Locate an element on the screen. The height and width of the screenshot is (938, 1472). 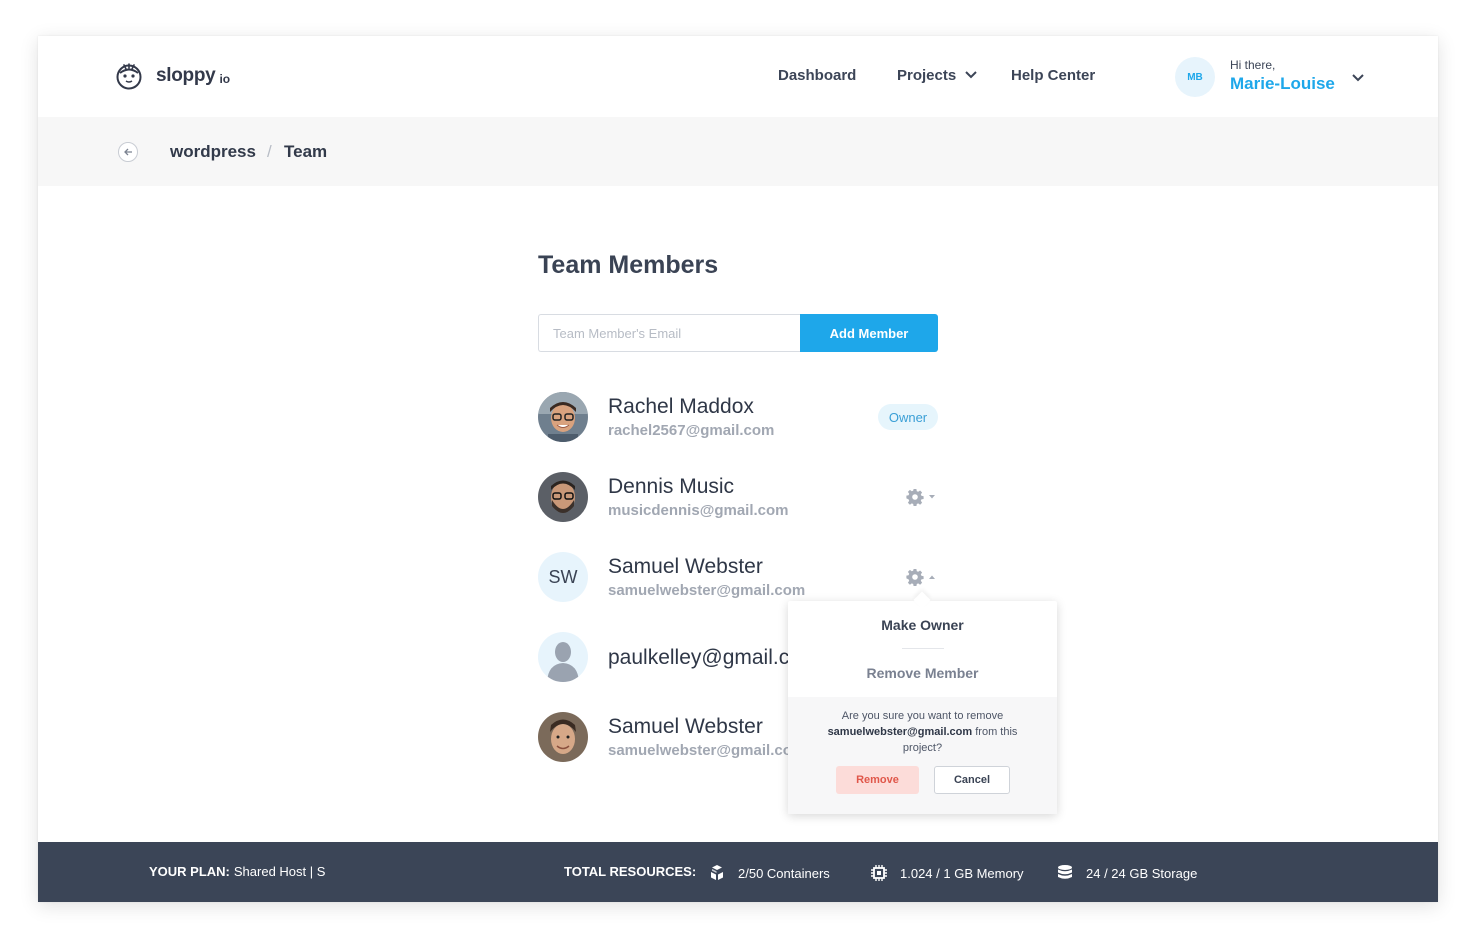
team-member-row: Rachel Maddox rachel2567@gmail.com Owner is located at coordinates (748, 418).